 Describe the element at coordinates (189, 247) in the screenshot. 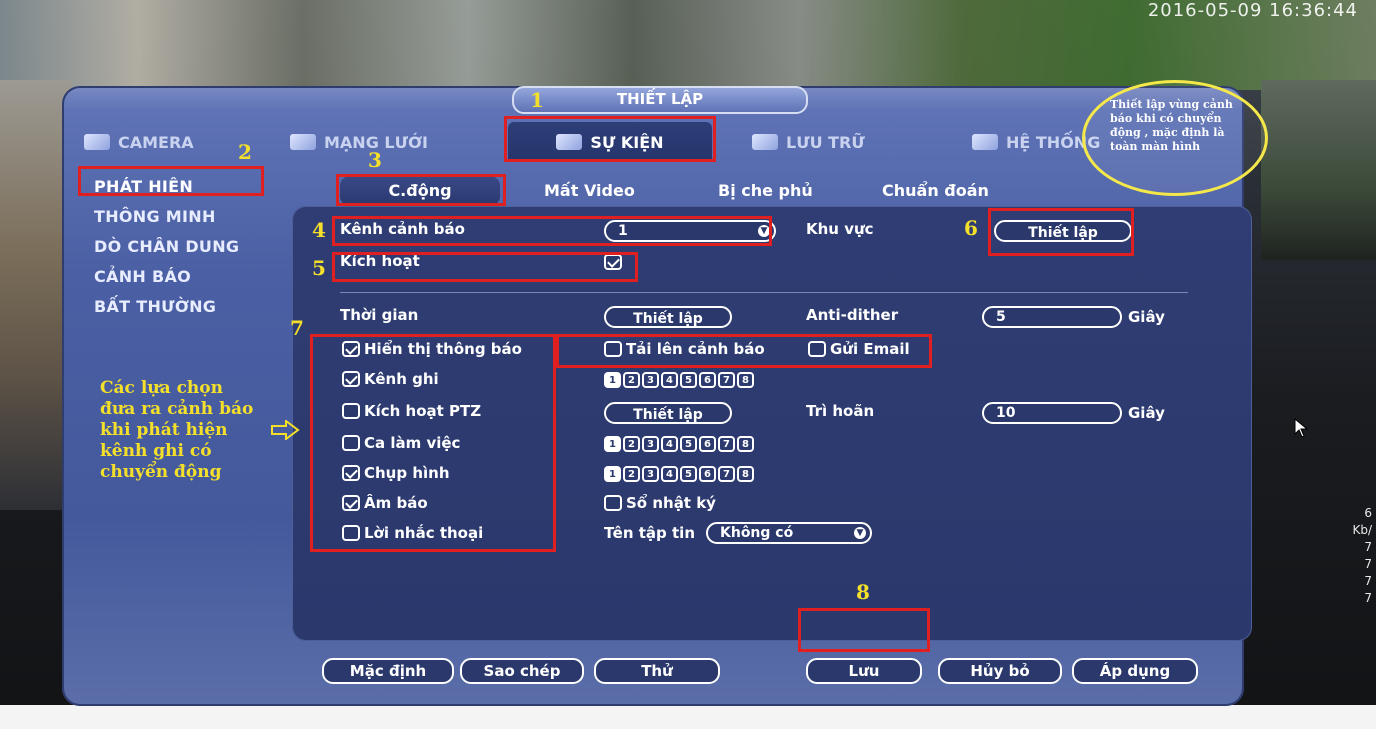

I see `sidebar-item-face: DÒ CHÂN DUNG` at that location.